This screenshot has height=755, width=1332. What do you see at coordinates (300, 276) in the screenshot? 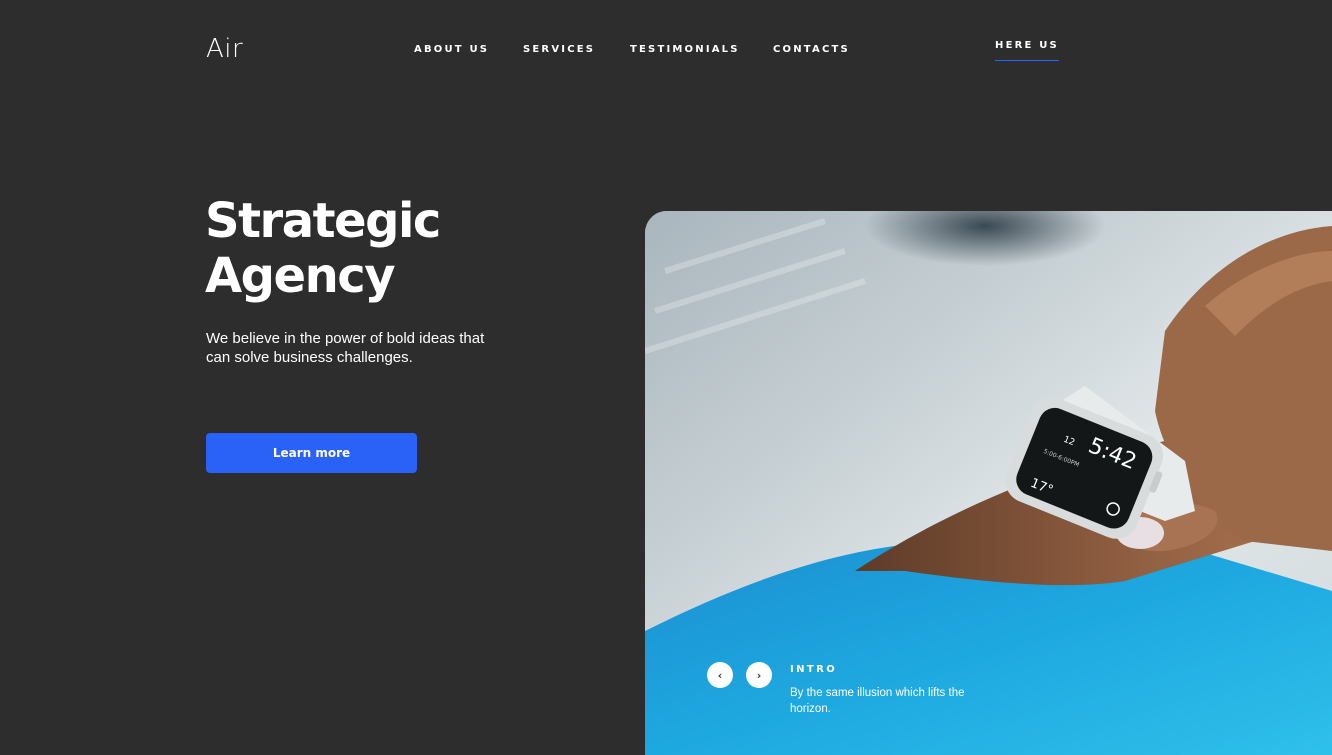
I see `hero-title-line-2: Agency` at bounding box center [300, 276].